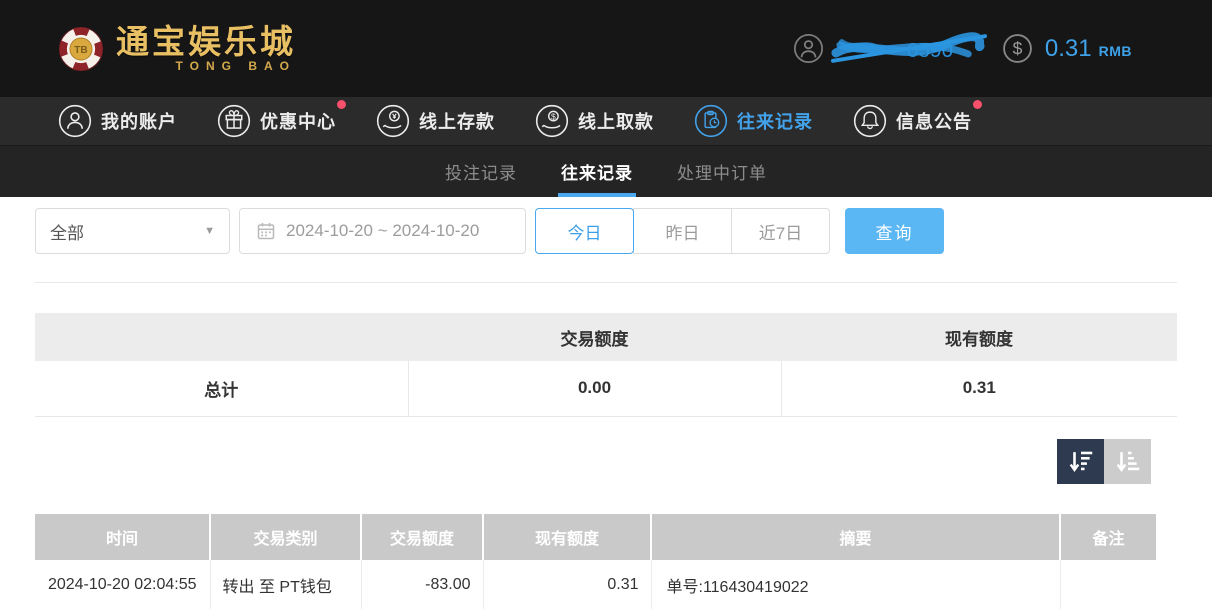  I want to click on site-title: 通宝娱乐城, so click(206, 41).